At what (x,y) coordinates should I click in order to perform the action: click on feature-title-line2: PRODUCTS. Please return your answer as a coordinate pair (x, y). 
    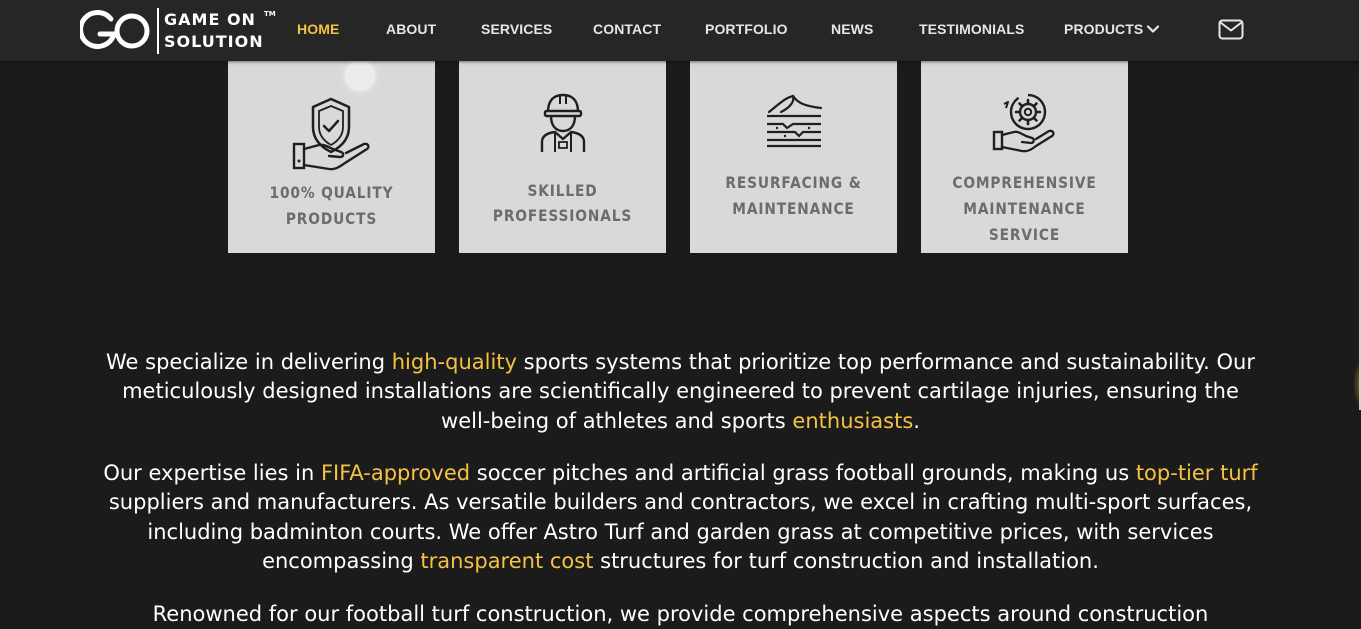
    Looking at the image, I should click on (331, 218).